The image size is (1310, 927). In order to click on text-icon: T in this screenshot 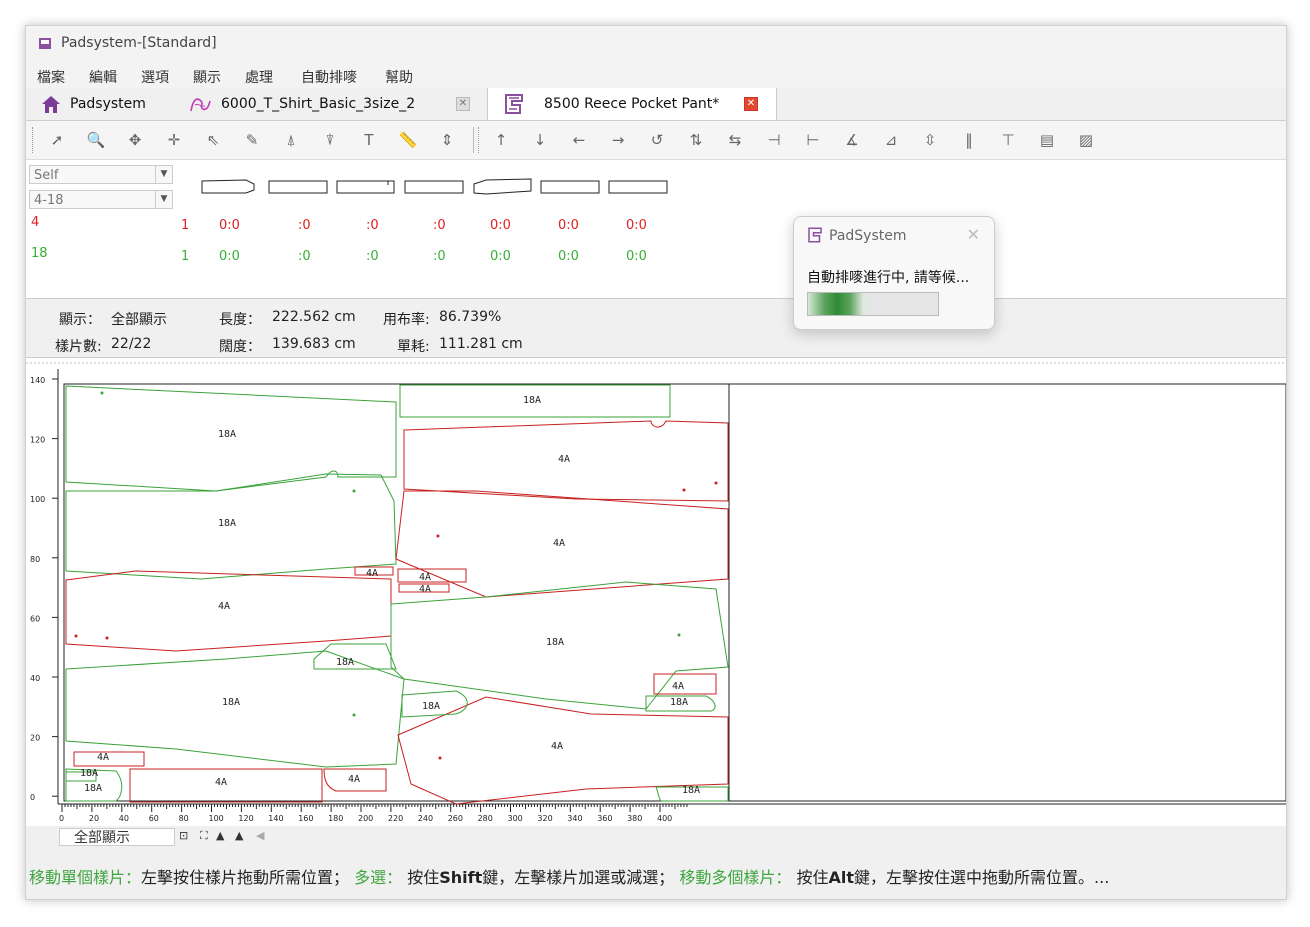, I will do `click(369, 140)`.